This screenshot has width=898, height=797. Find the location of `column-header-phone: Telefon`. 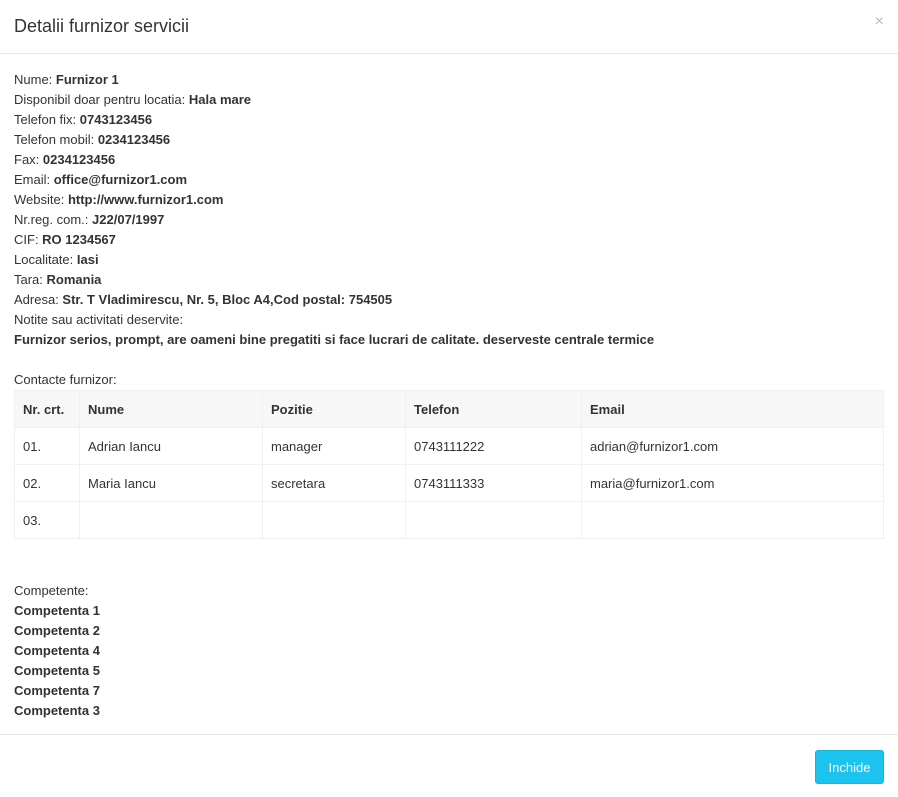

column-header-phone: Telefon is located at coordinates (493, 409).